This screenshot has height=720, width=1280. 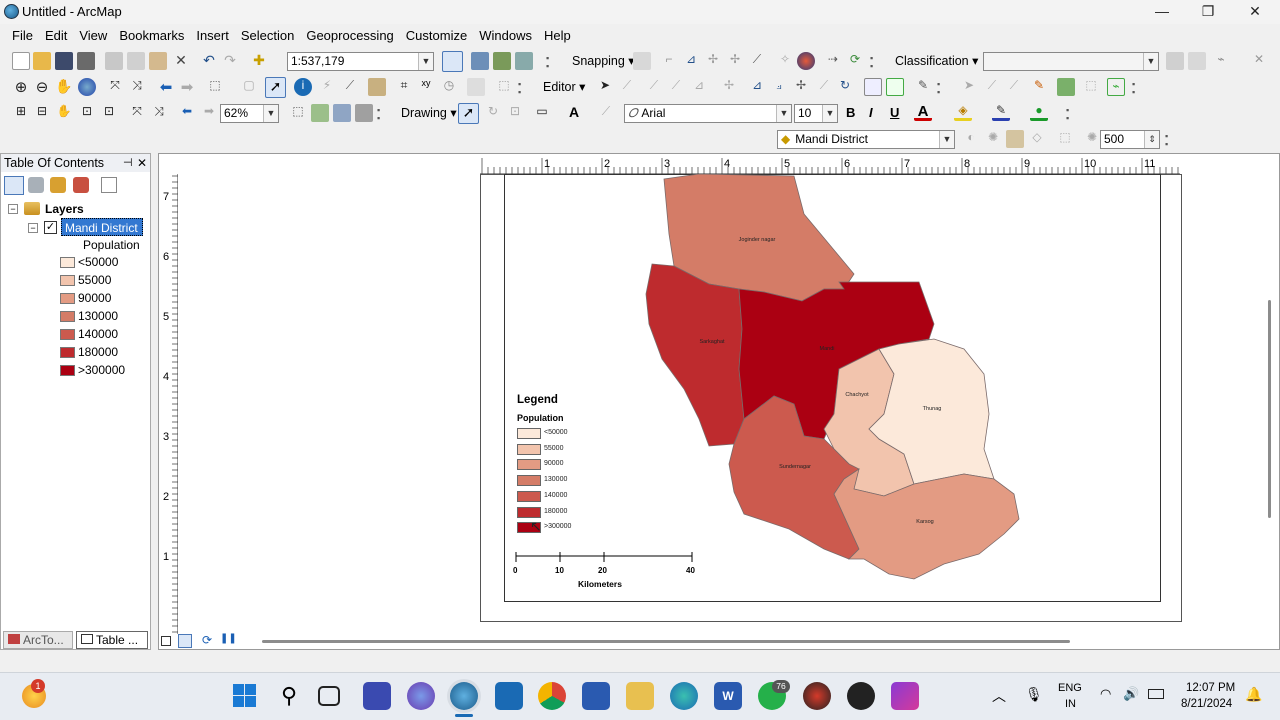 What do you see at coordinates (464, 696) in the screenshot?
I see `arcmap-taskbar-icon` at bounding box center [464, 696].